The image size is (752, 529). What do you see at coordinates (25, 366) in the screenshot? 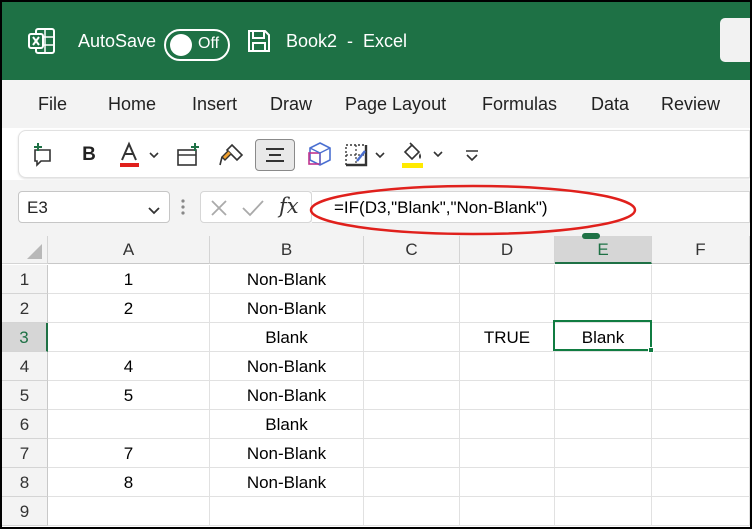
I see `row-header-4: 4` at bounding box center [25, 366].